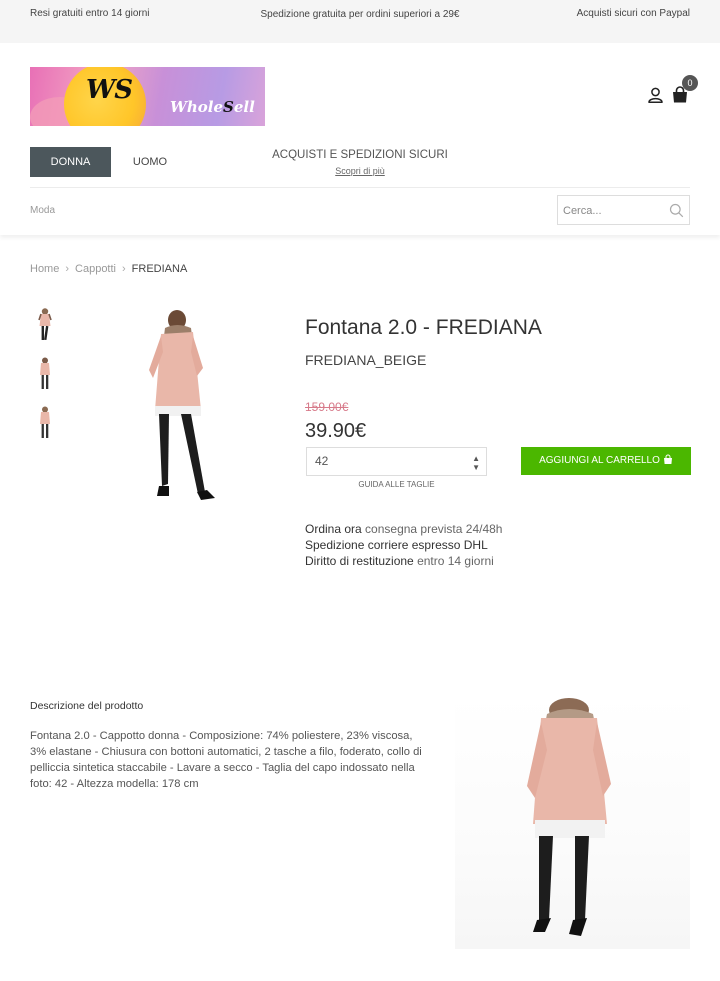 This screenshot has width=720, height=981. I want to click on site-logo: WS WholeSell, so click(147, 96).